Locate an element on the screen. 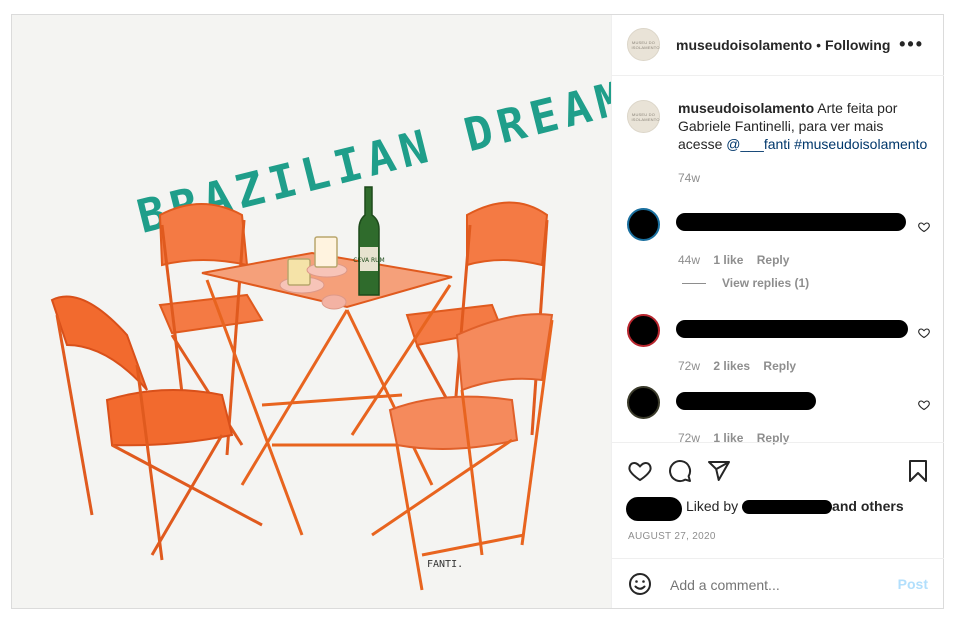 The height and width of the screenshot is (629, 957). list-item: 72w 2 likes Reply is located at coordinates (778, 343).